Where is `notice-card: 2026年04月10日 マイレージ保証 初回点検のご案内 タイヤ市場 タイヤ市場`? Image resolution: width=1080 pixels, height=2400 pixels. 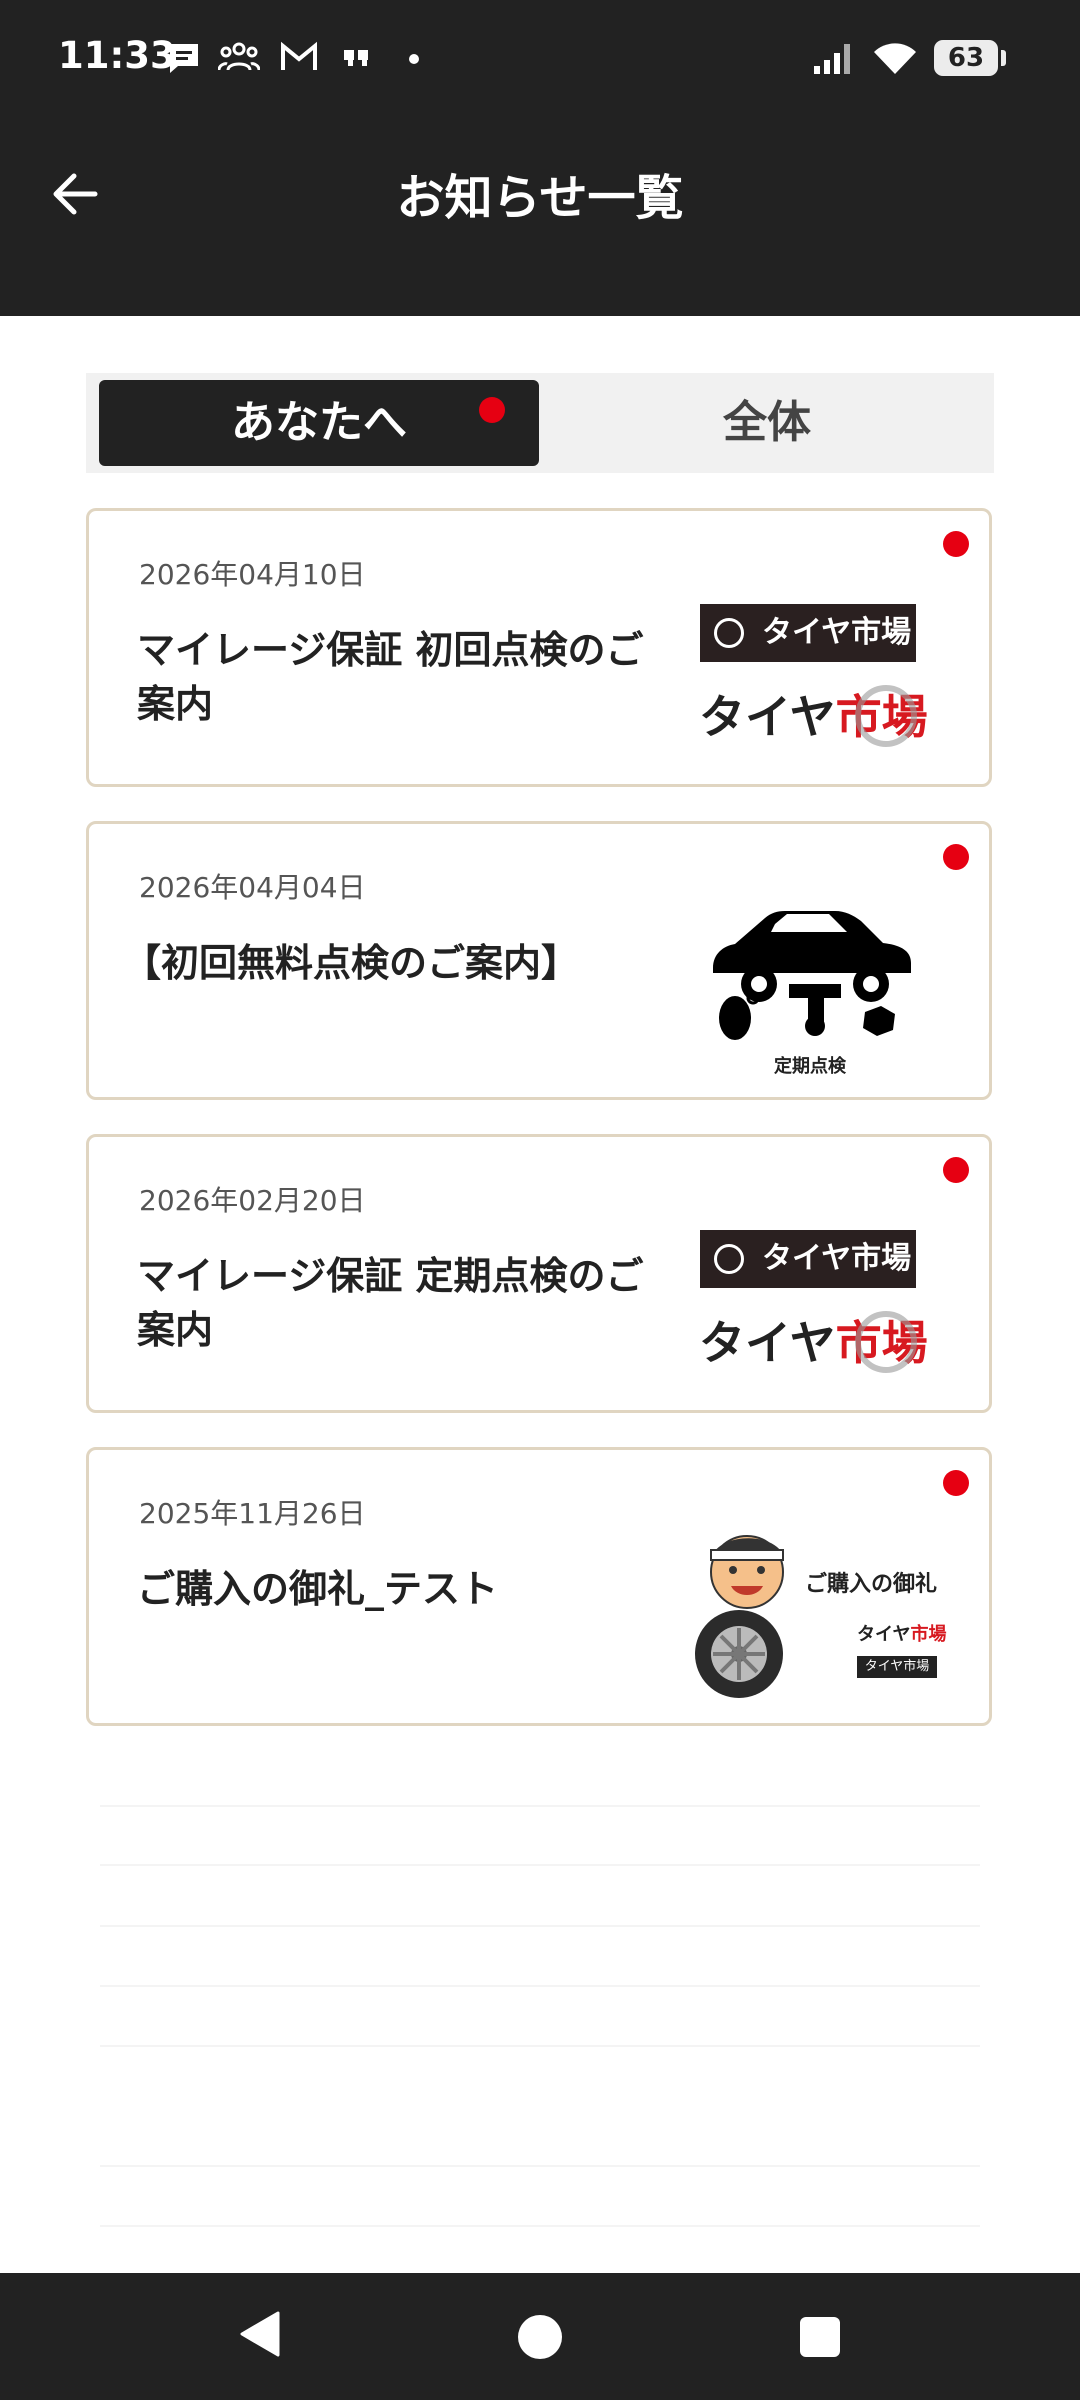 notice-card: 2026年04月10日 マイレージ保証 初回点検のご案内 タイヤ市場 タイヤ市場 is located at coordinates (539, 647).